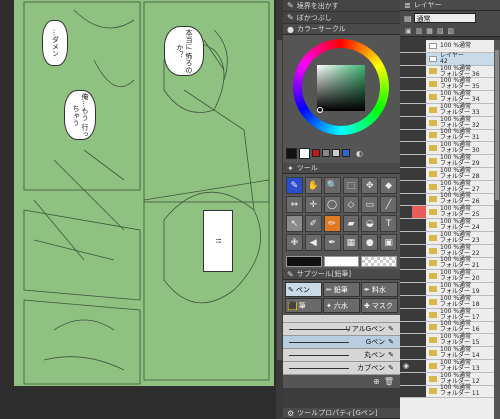 Image resolution: width=500 pixels, height=419 pixels. I want to click on sub-color-swatch, so click(304, 153).